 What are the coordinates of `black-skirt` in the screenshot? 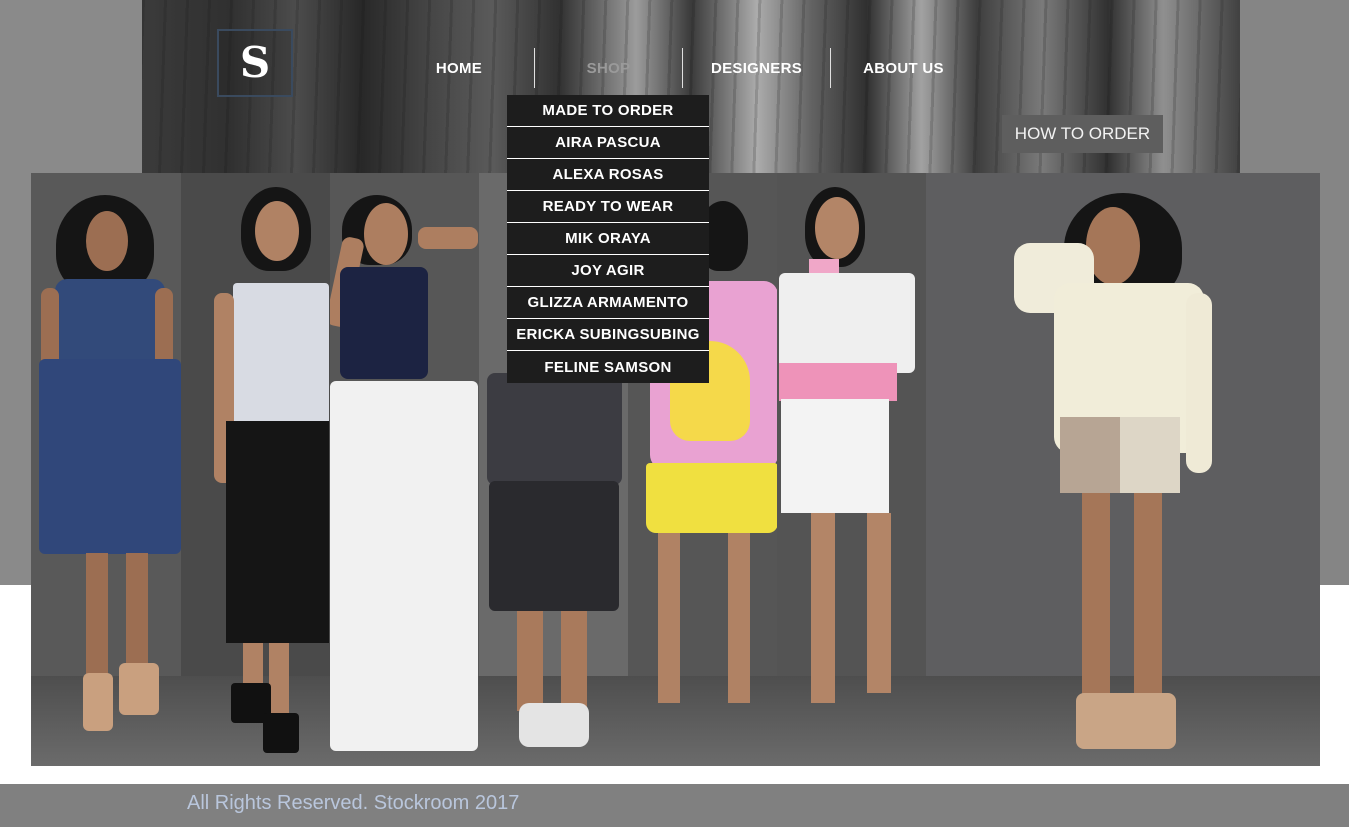 It's located at (277, 532).